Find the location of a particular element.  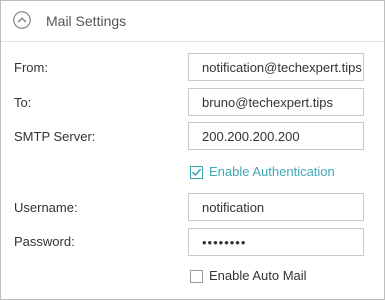

chevron-up-circle-icon is located at coordinates (22, 20).